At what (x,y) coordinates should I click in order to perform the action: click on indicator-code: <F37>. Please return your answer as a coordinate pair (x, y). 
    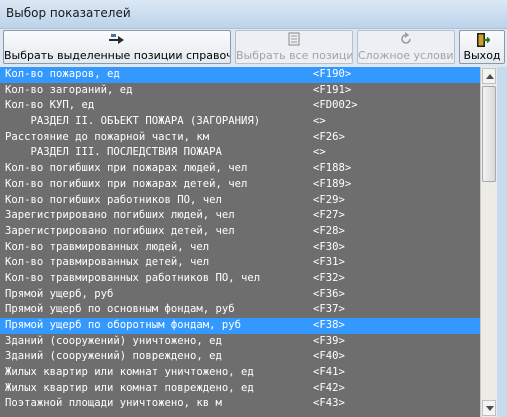
    Looking at the image, I should click on (329, 309).